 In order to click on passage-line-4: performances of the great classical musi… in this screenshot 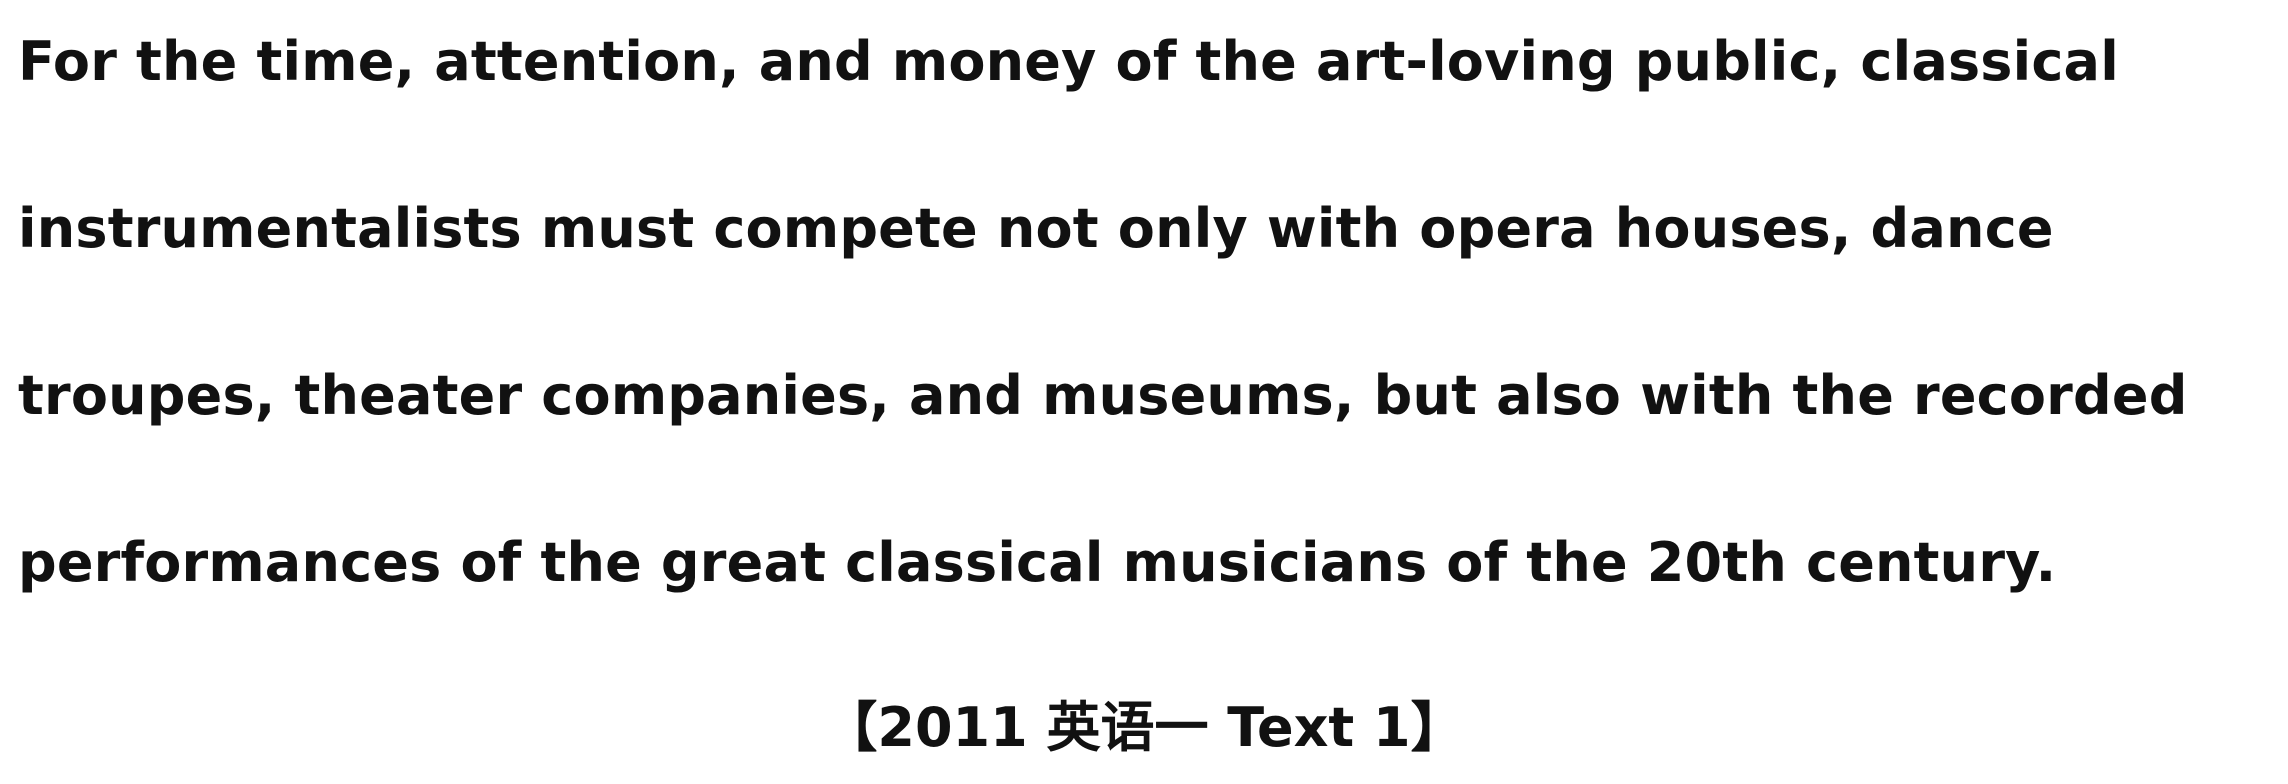, I will do `click(1037, 562)`.